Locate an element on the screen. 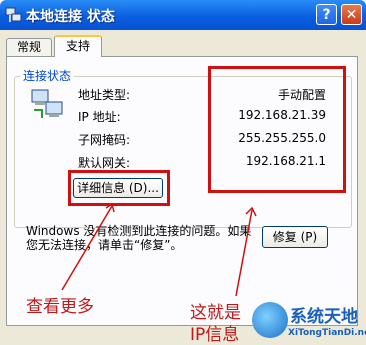 Image resolution: width=366 pixels, height=345 pixels. watermark-main: 系统天地 is located at coordinates (324, 317).